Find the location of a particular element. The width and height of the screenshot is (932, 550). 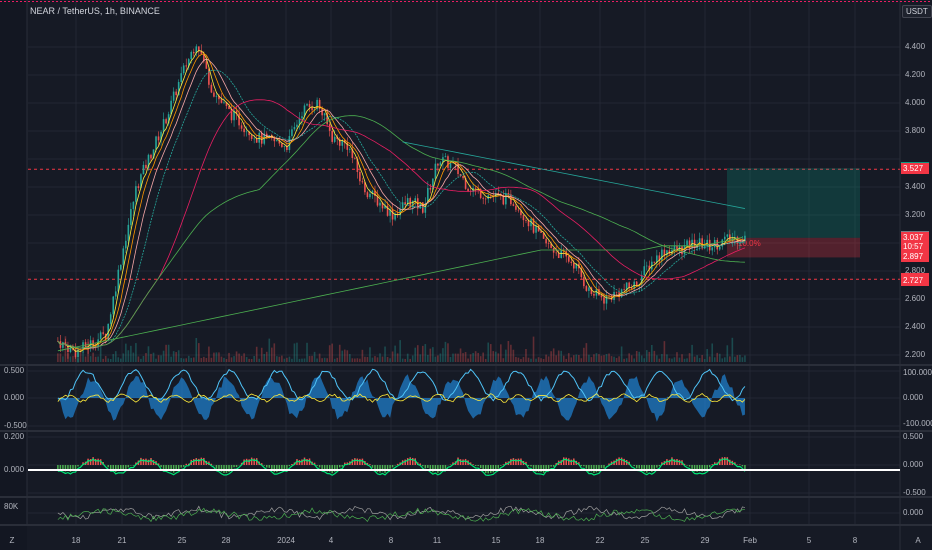

time-axis-label: 4 is located at coordinates (331, 540).